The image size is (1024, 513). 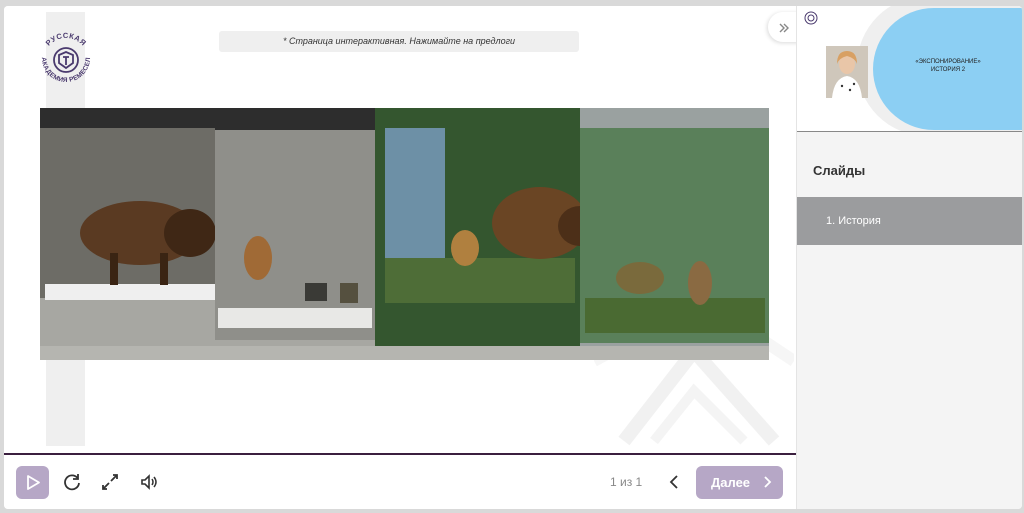 What do you see at coordinates (72, 482) in the screenshot?
I see `replay-icon` at bounding box center [72, 482].